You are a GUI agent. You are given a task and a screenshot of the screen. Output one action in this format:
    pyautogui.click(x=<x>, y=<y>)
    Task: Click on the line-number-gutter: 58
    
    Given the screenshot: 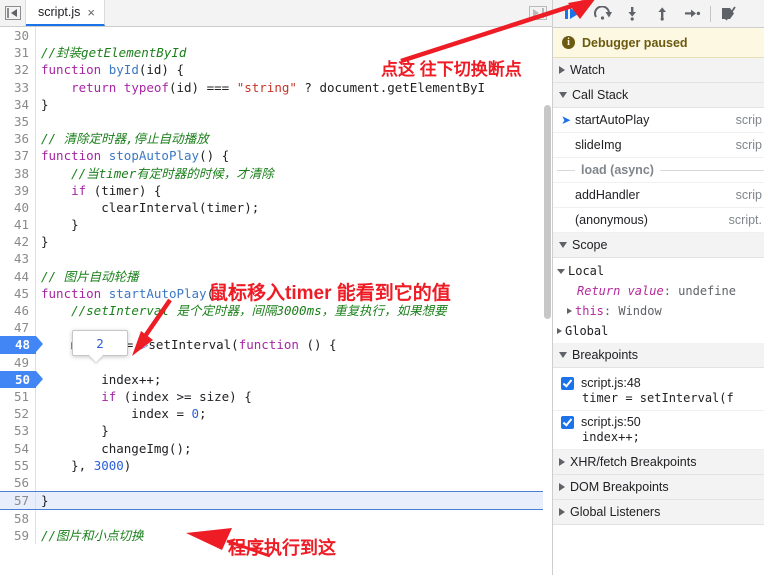 What is the action you would take?
    pyautogui.click(x=18, y=519)
    